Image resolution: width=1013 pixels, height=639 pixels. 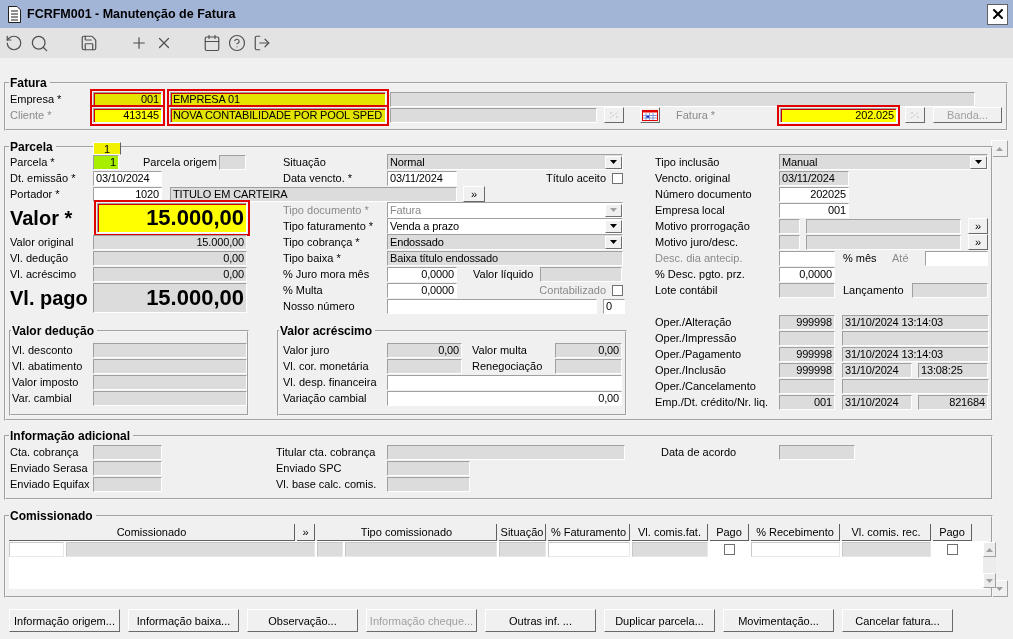 What do you see at coordinates (505, 242) in the screenshot?
I see `dropdown: Endossado` at bounding box center [505, 242].